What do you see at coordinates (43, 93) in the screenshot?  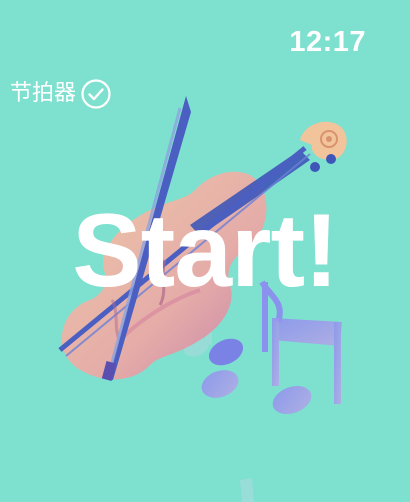 I see `app-title: 节拍器` at bounding box center [43, 93].